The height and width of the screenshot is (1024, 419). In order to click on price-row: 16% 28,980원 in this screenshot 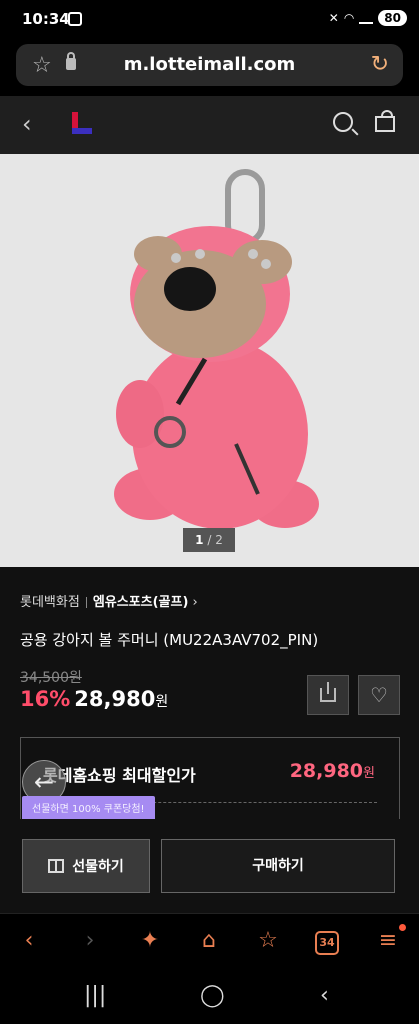, I will do `click(94, 699)`.